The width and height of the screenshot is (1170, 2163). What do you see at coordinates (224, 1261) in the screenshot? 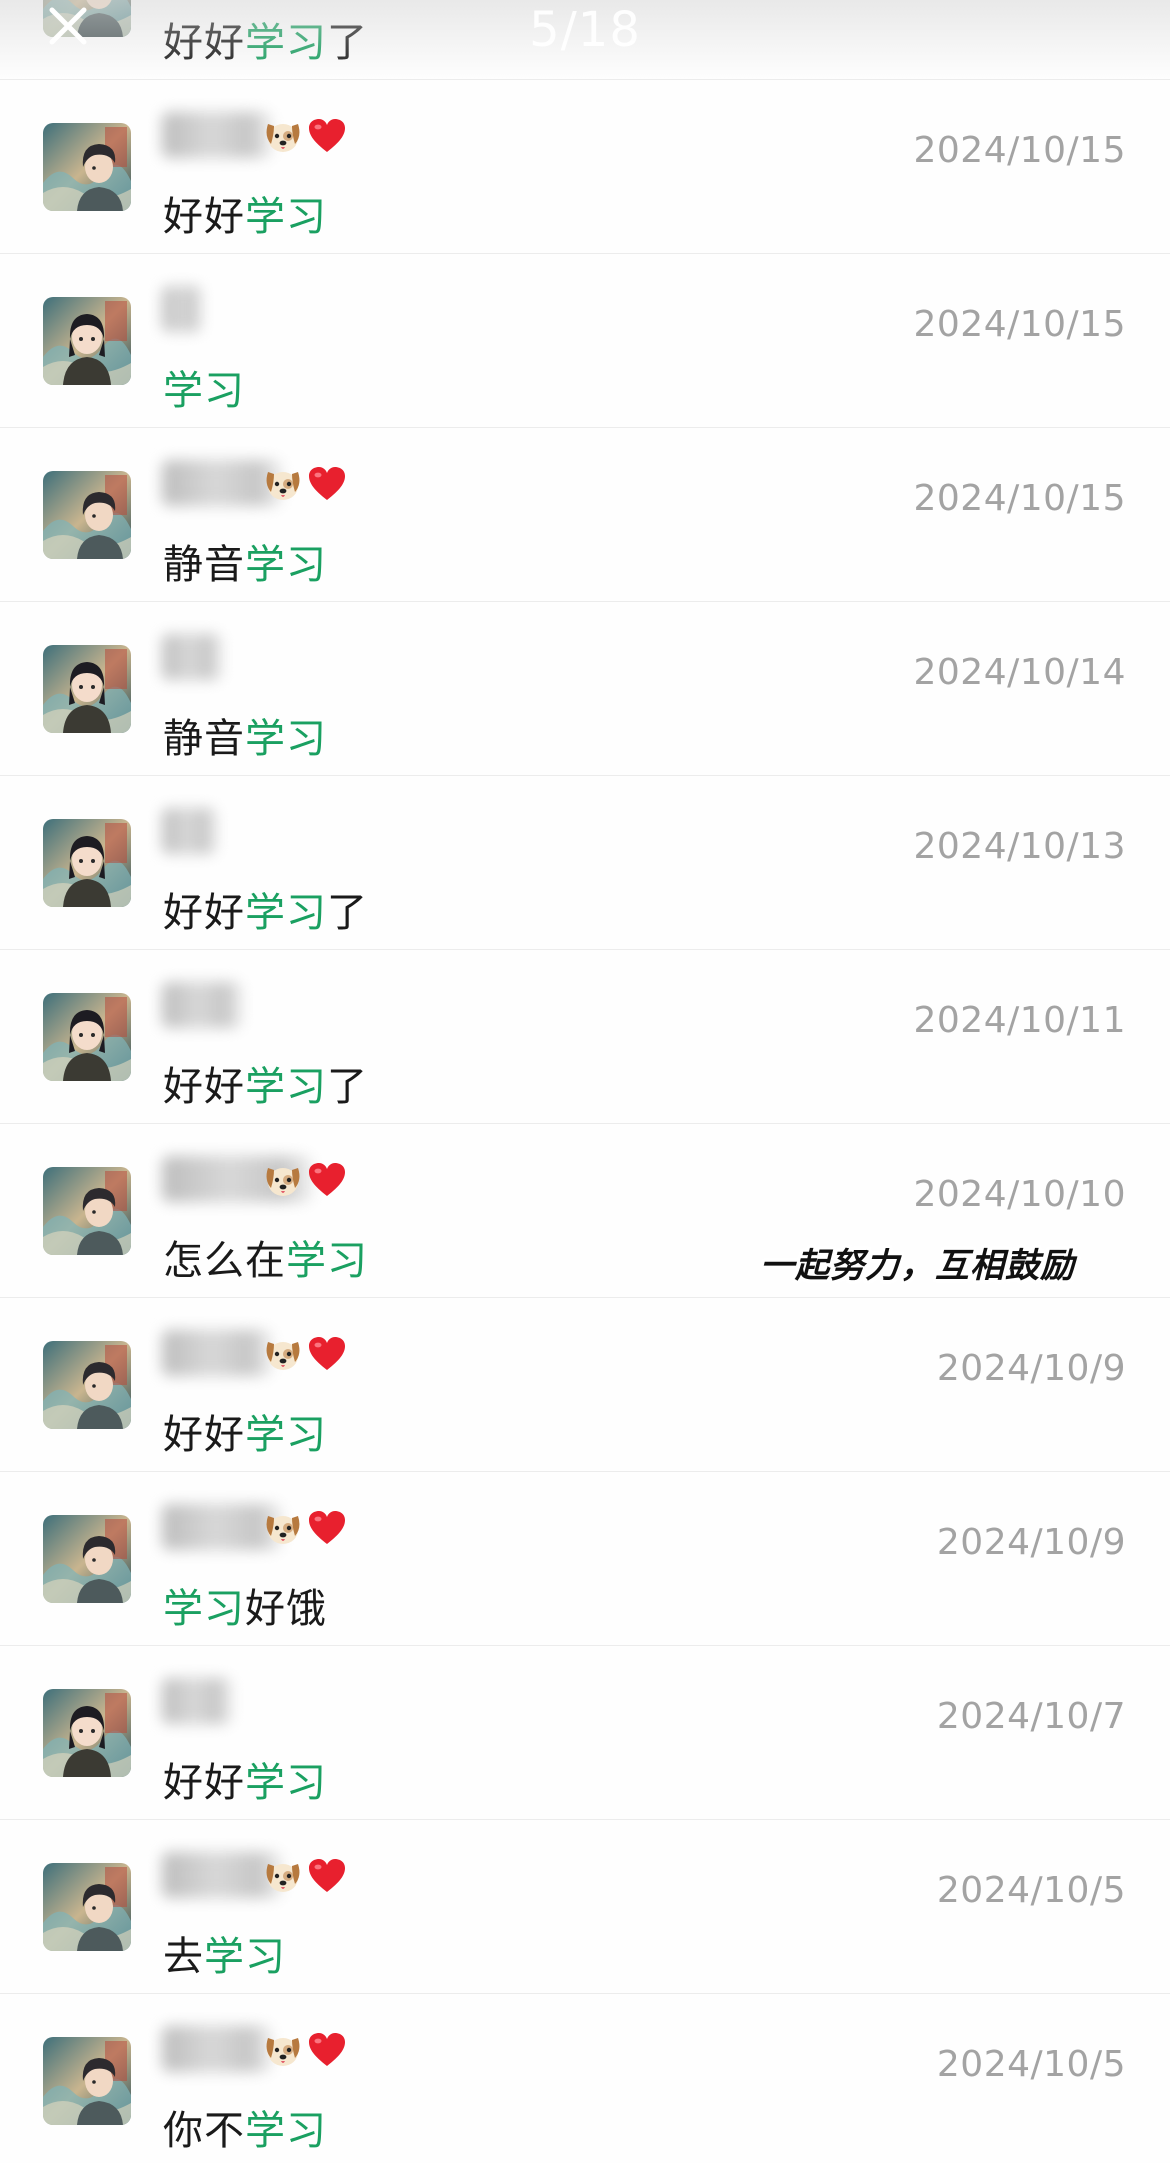
I see `message-text: 怎么在` at bounding box center [224, 1261].